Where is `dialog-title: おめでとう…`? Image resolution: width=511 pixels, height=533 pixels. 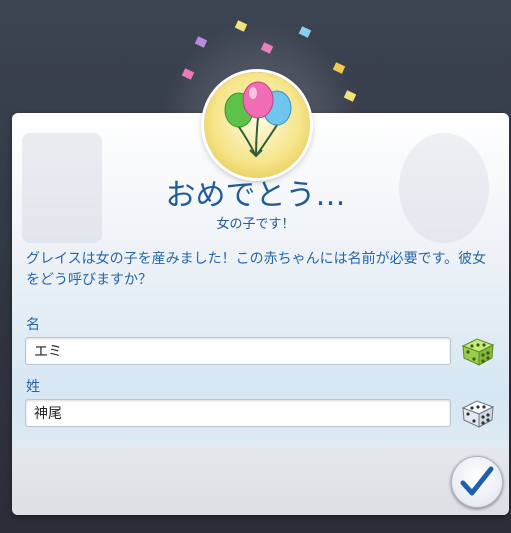
dialog-title: おめでとう… is located at coordinates (255, 195).